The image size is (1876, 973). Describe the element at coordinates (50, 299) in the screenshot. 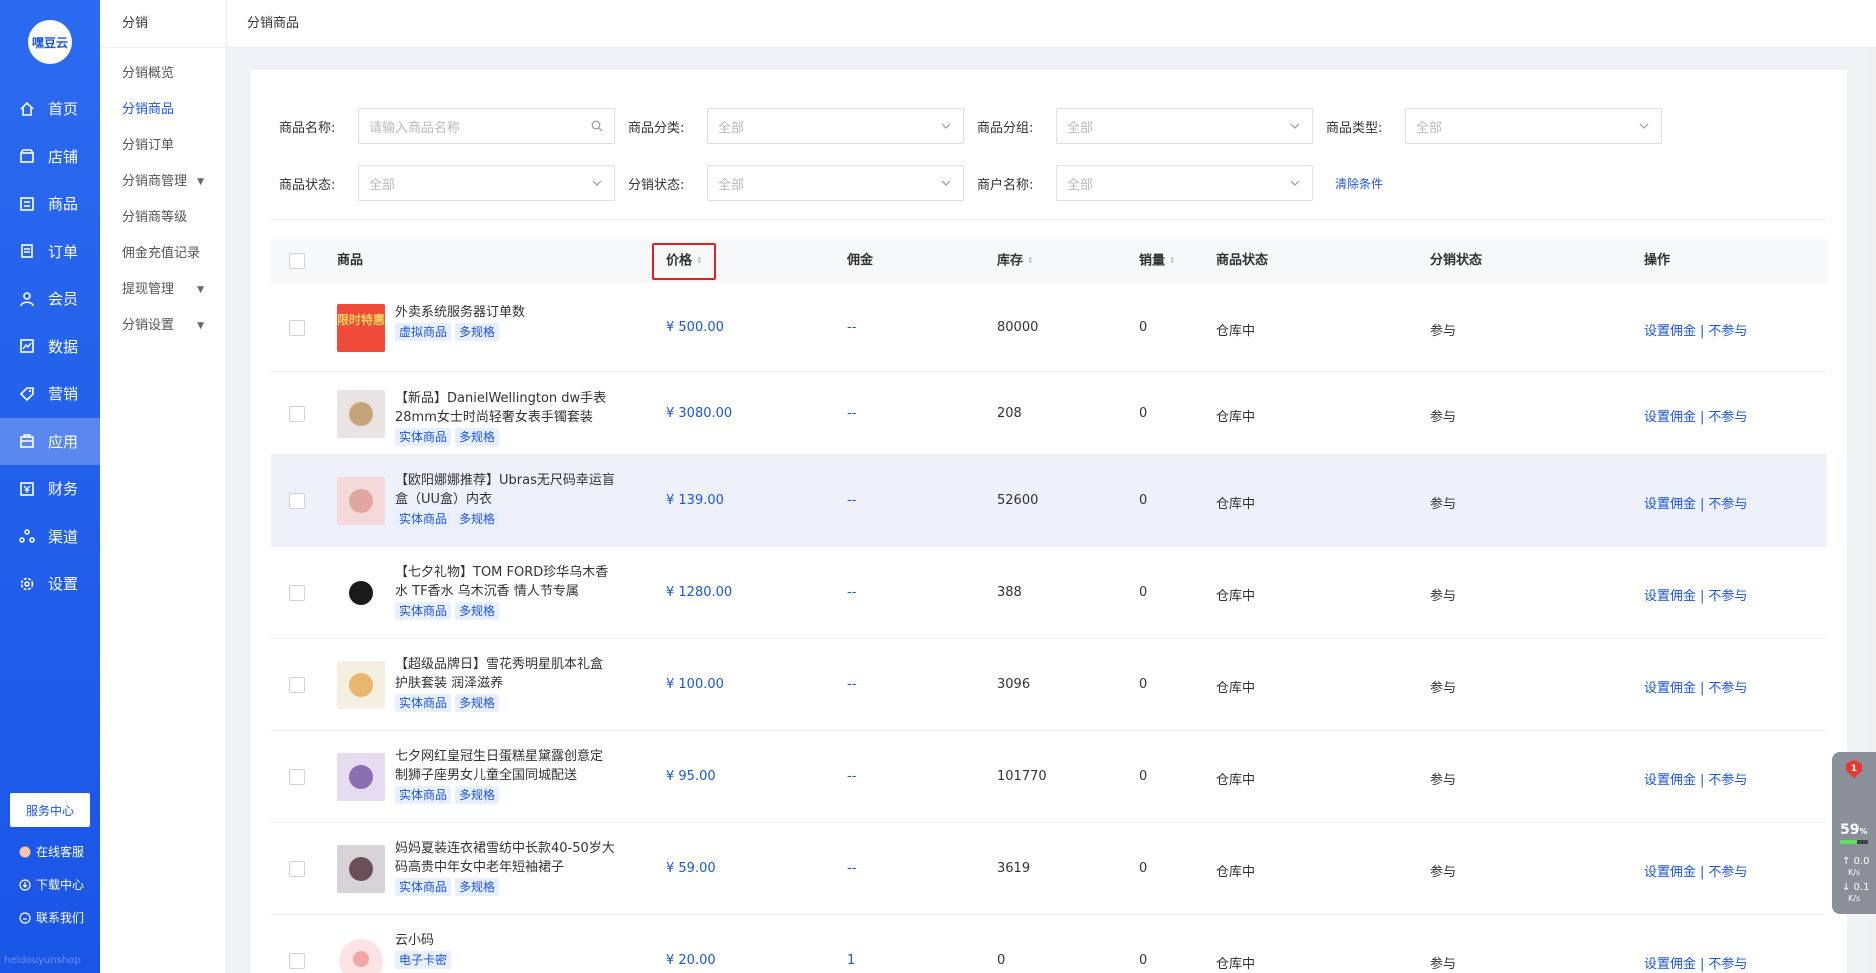

I see `nav-item-member: 会员` at that location.